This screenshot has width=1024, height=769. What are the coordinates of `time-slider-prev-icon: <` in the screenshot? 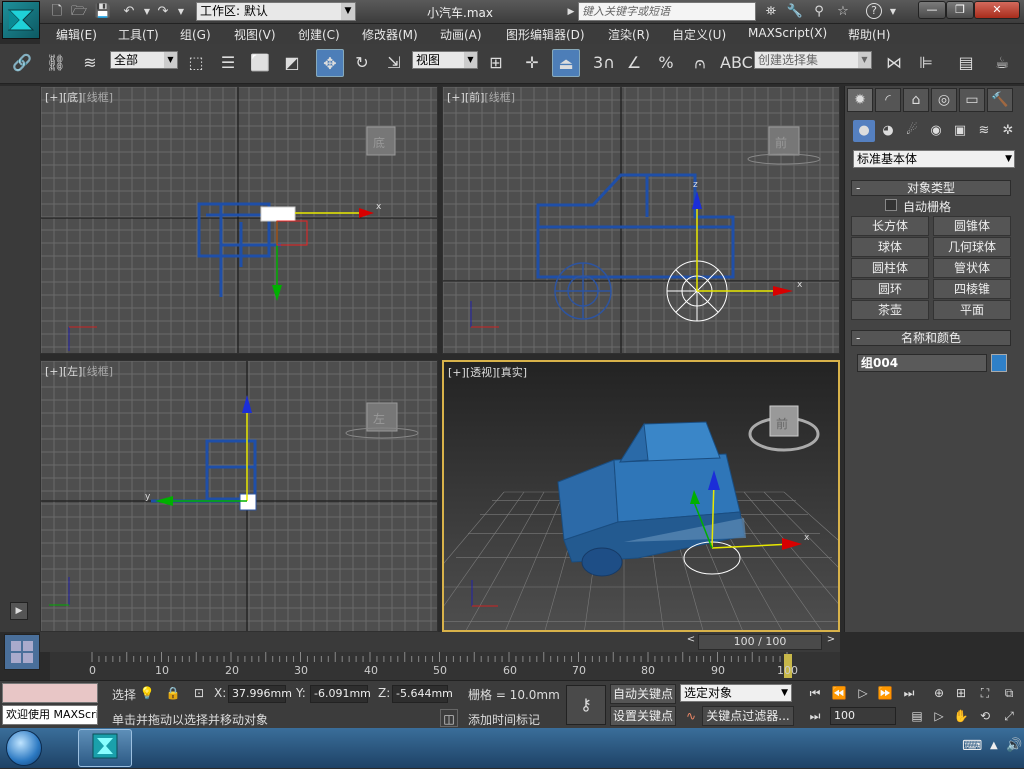 It's located at (691, 642).